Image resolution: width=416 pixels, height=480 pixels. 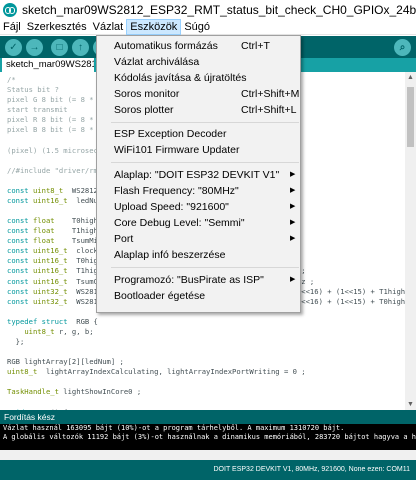 I want to click on tab-sketch: sketch_mar09WS2812_ESP32, so click(x=48, y=65).